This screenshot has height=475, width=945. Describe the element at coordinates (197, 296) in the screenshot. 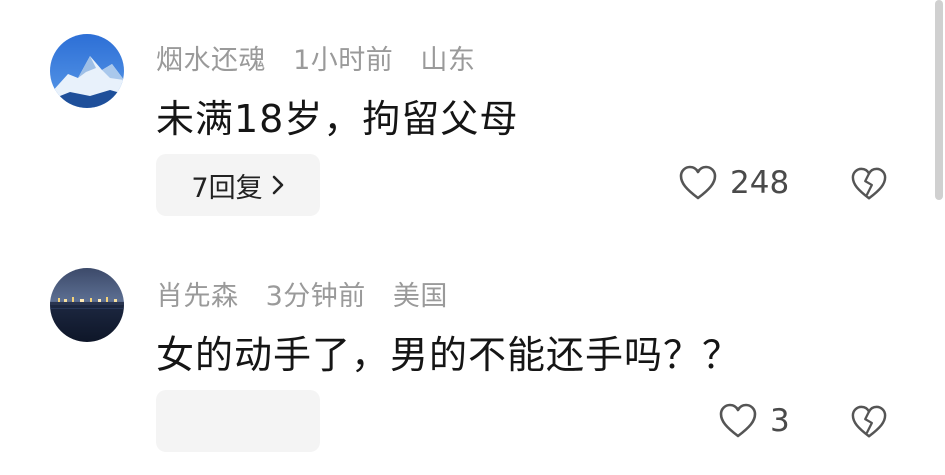

I see `username: 肖先森` at that location.